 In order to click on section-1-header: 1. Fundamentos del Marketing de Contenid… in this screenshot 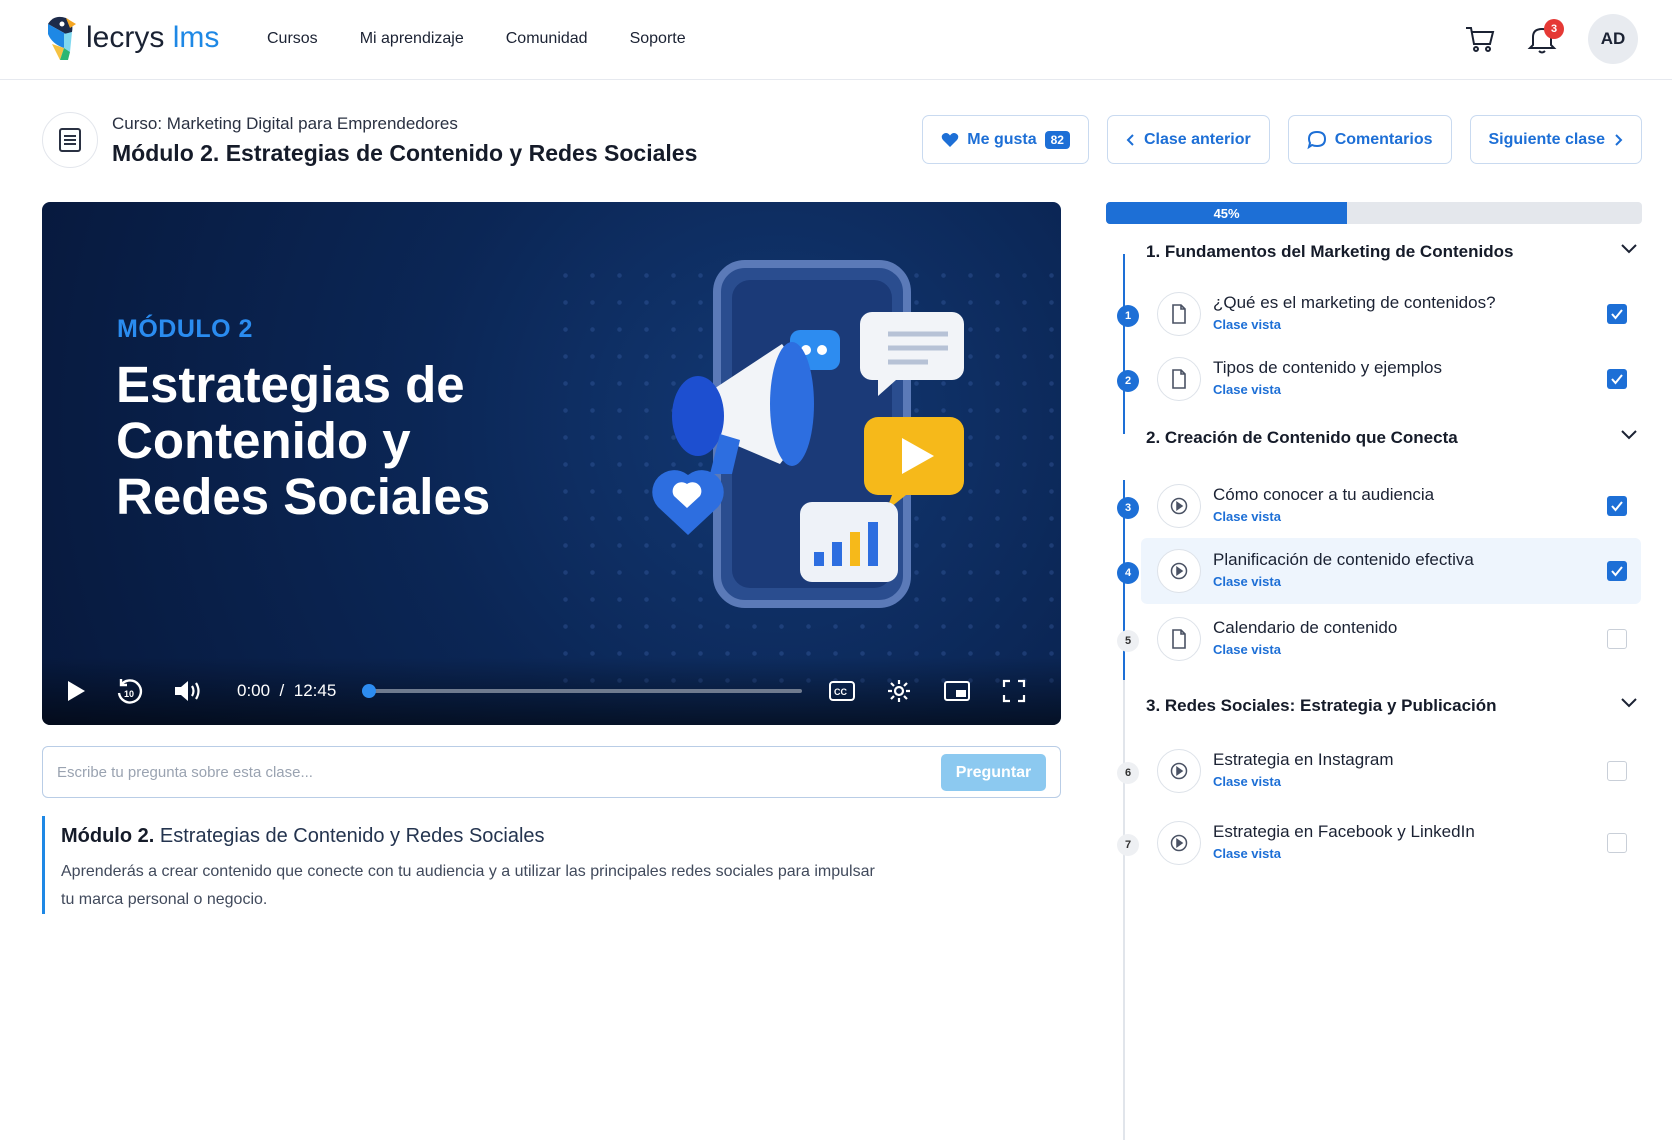, I will do `click(1392, 252)`.